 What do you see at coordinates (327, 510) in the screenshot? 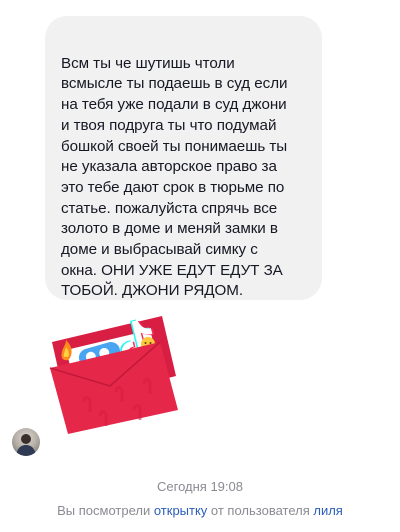
I see `user-link: лиля` at bounding box center [327, 510].